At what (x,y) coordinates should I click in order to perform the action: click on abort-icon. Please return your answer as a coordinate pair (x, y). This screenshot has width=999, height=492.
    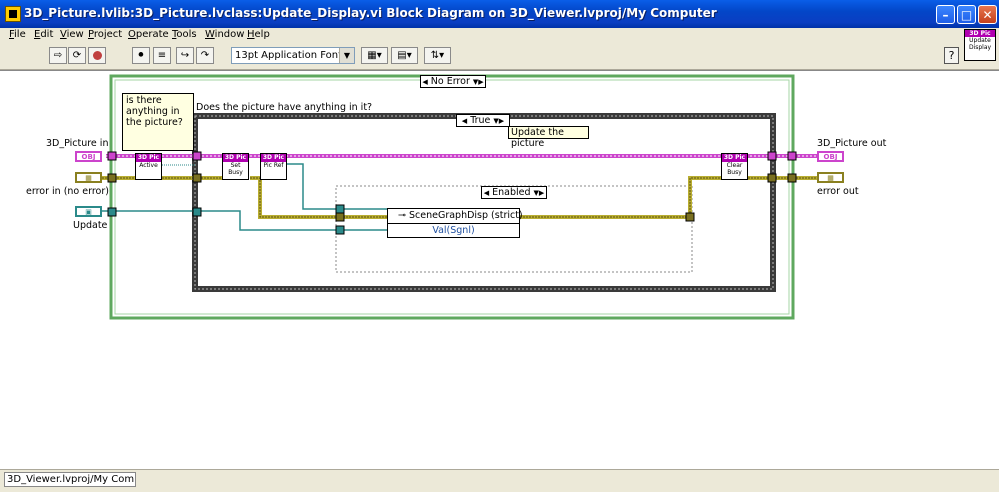
    Looking at the image, I should click on (97, 55).